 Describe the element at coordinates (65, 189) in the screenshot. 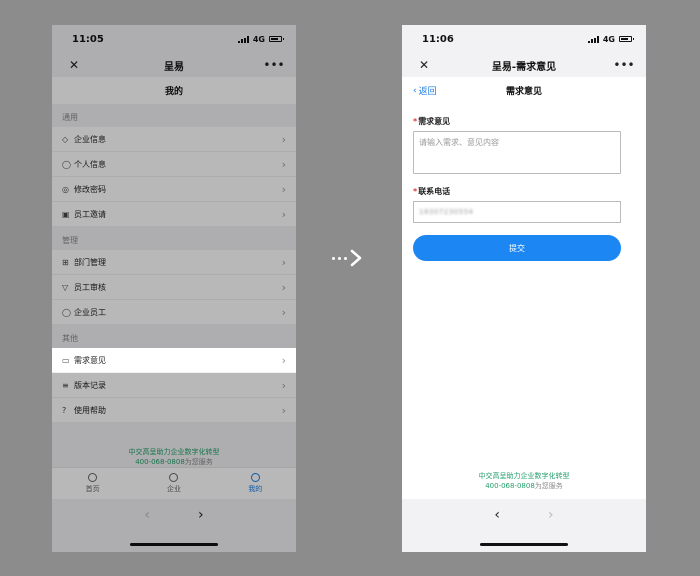

I see `key-icon: ◎` at that location.